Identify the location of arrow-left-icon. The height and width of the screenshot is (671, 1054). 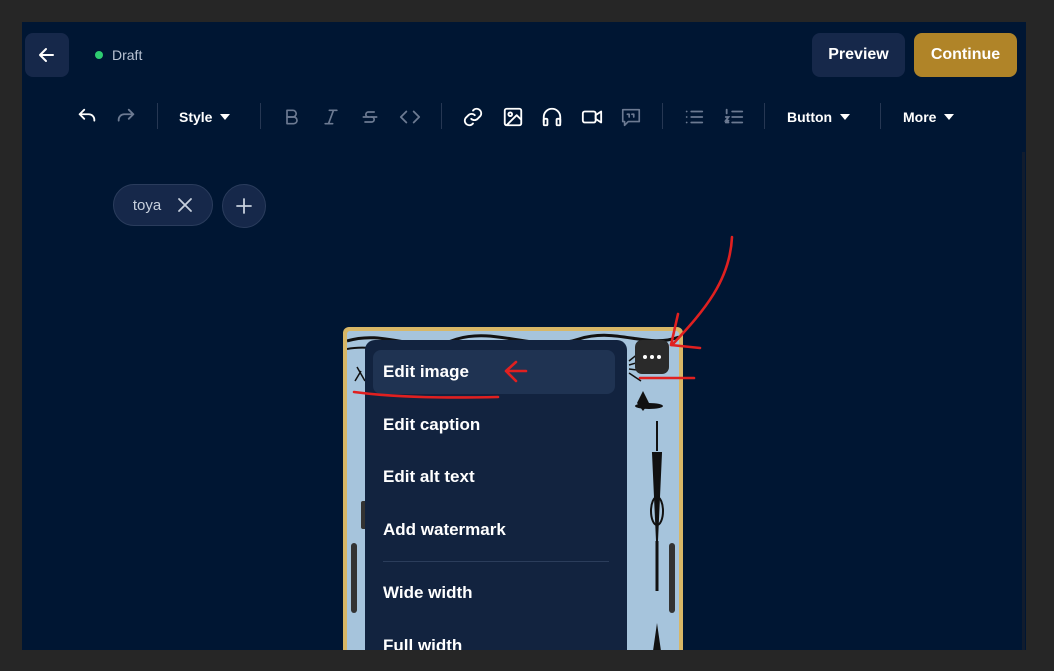
(46, 55).